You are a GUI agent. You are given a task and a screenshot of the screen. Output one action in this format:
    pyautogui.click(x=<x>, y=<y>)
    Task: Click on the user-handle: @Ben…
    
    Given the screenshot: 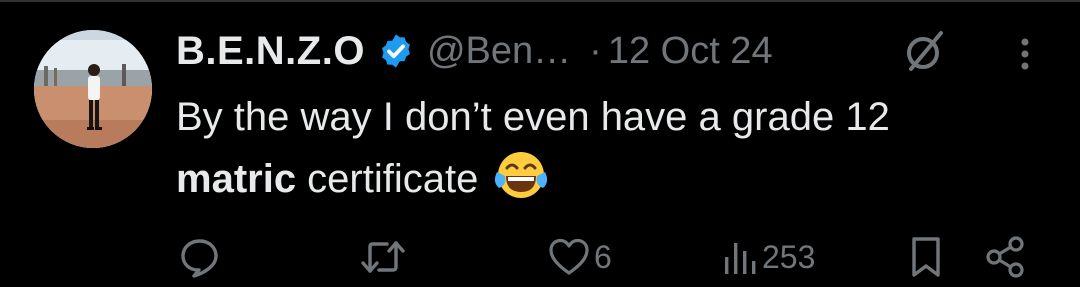 What is the action you would take?
    pyautogui.click(x=499, y=51)
    